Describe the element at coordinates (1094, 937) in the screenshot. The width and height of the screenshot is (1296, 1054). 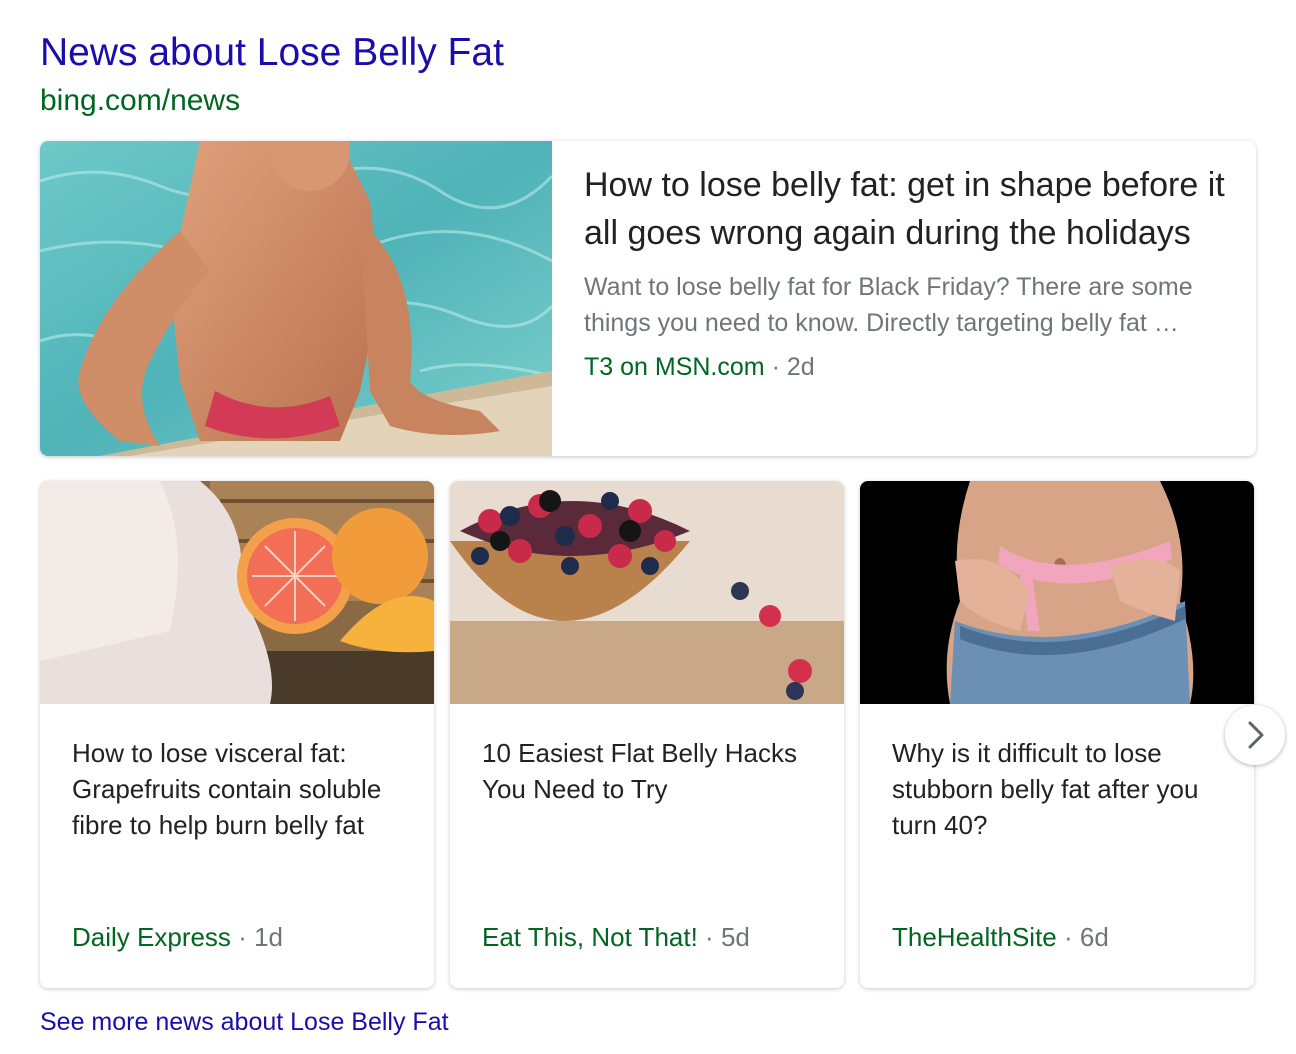
I see `news-card-3-age: 6d` at that location.